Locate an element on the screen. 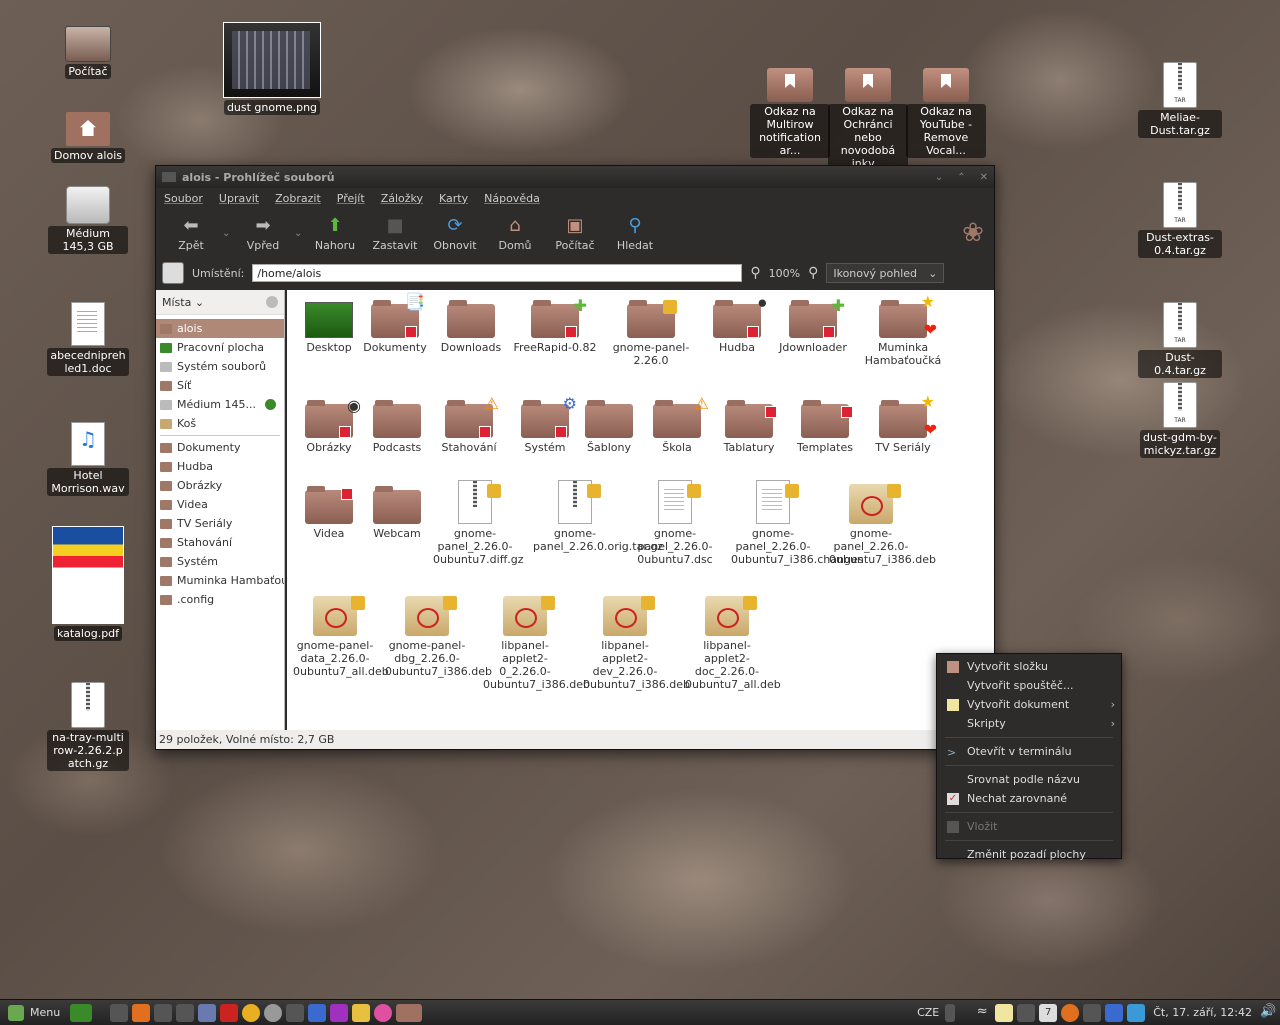 The height and width of the screenshot is (1025, 1280). desktop-icon-patch: na-tray-multirow-2.26.2.patch.gz is located at coordinates (88, 726).